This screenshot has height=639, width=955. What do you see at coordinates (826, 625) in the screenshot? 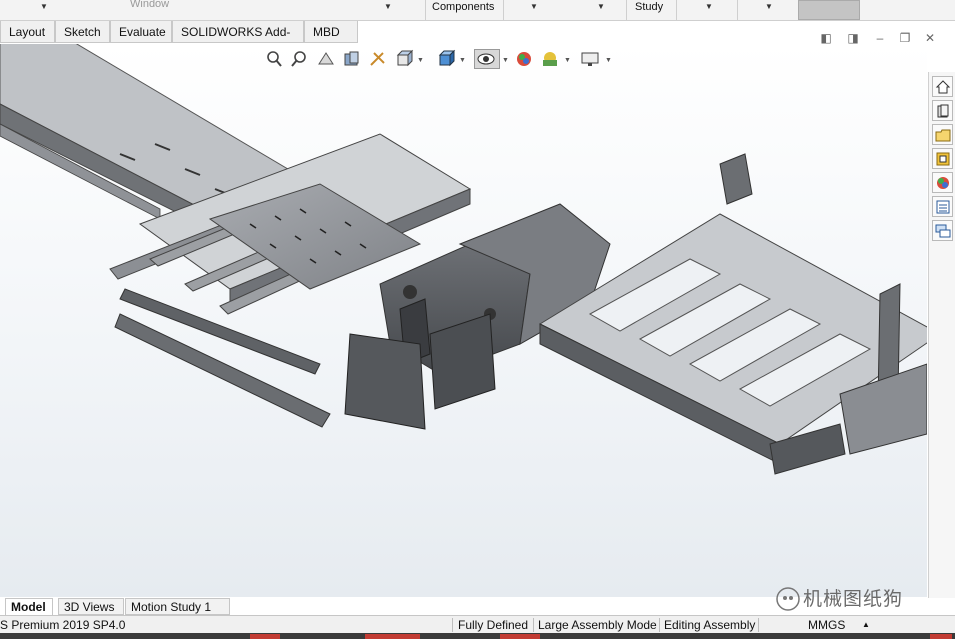
I see `units-selector: MMGS` at bounding box center [826, 625].